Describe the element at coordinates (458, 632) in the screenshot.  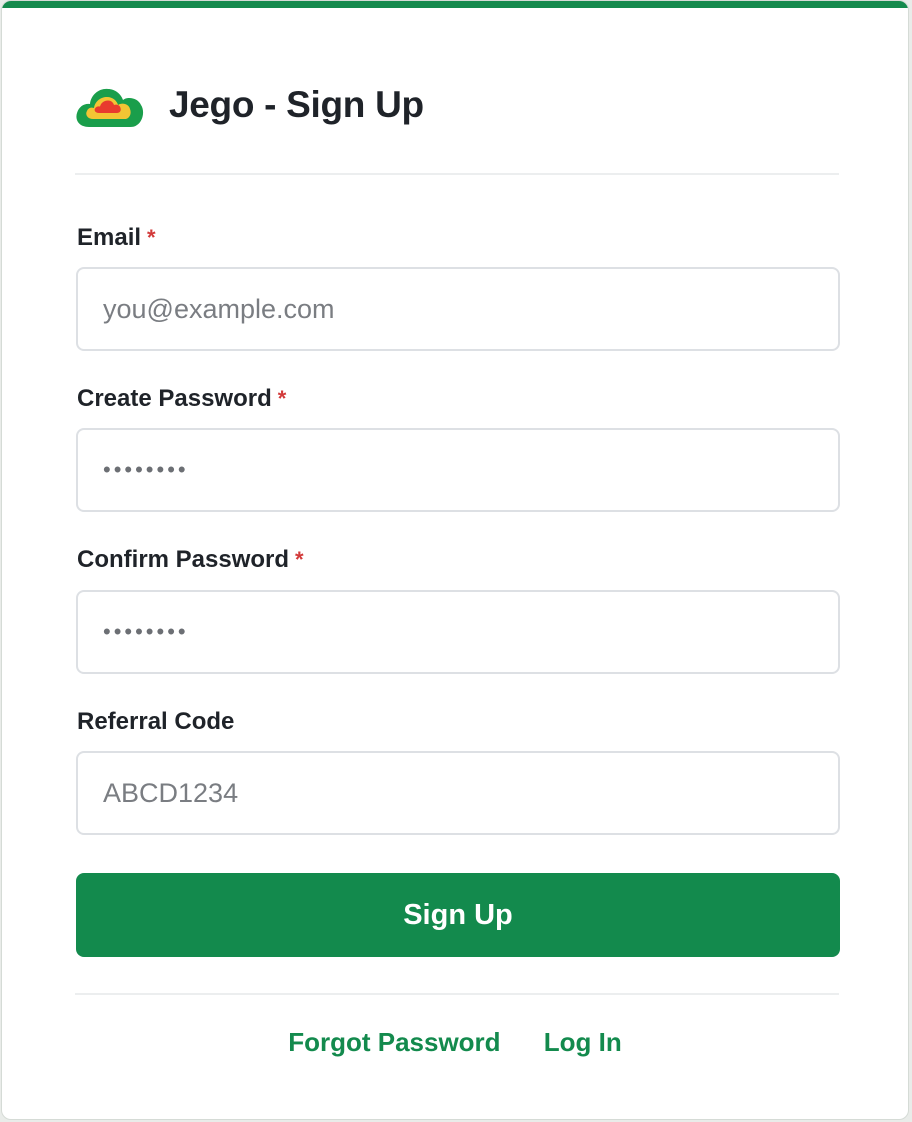
I see `confirm-password-input` at that location.